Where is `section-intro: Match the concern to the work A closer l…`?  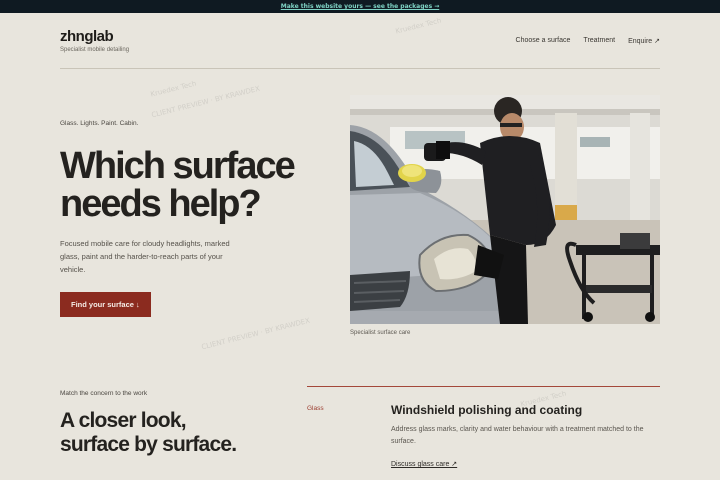 section-intro: Match the concern to the work A closer l… is located at coordinates (180, 423).